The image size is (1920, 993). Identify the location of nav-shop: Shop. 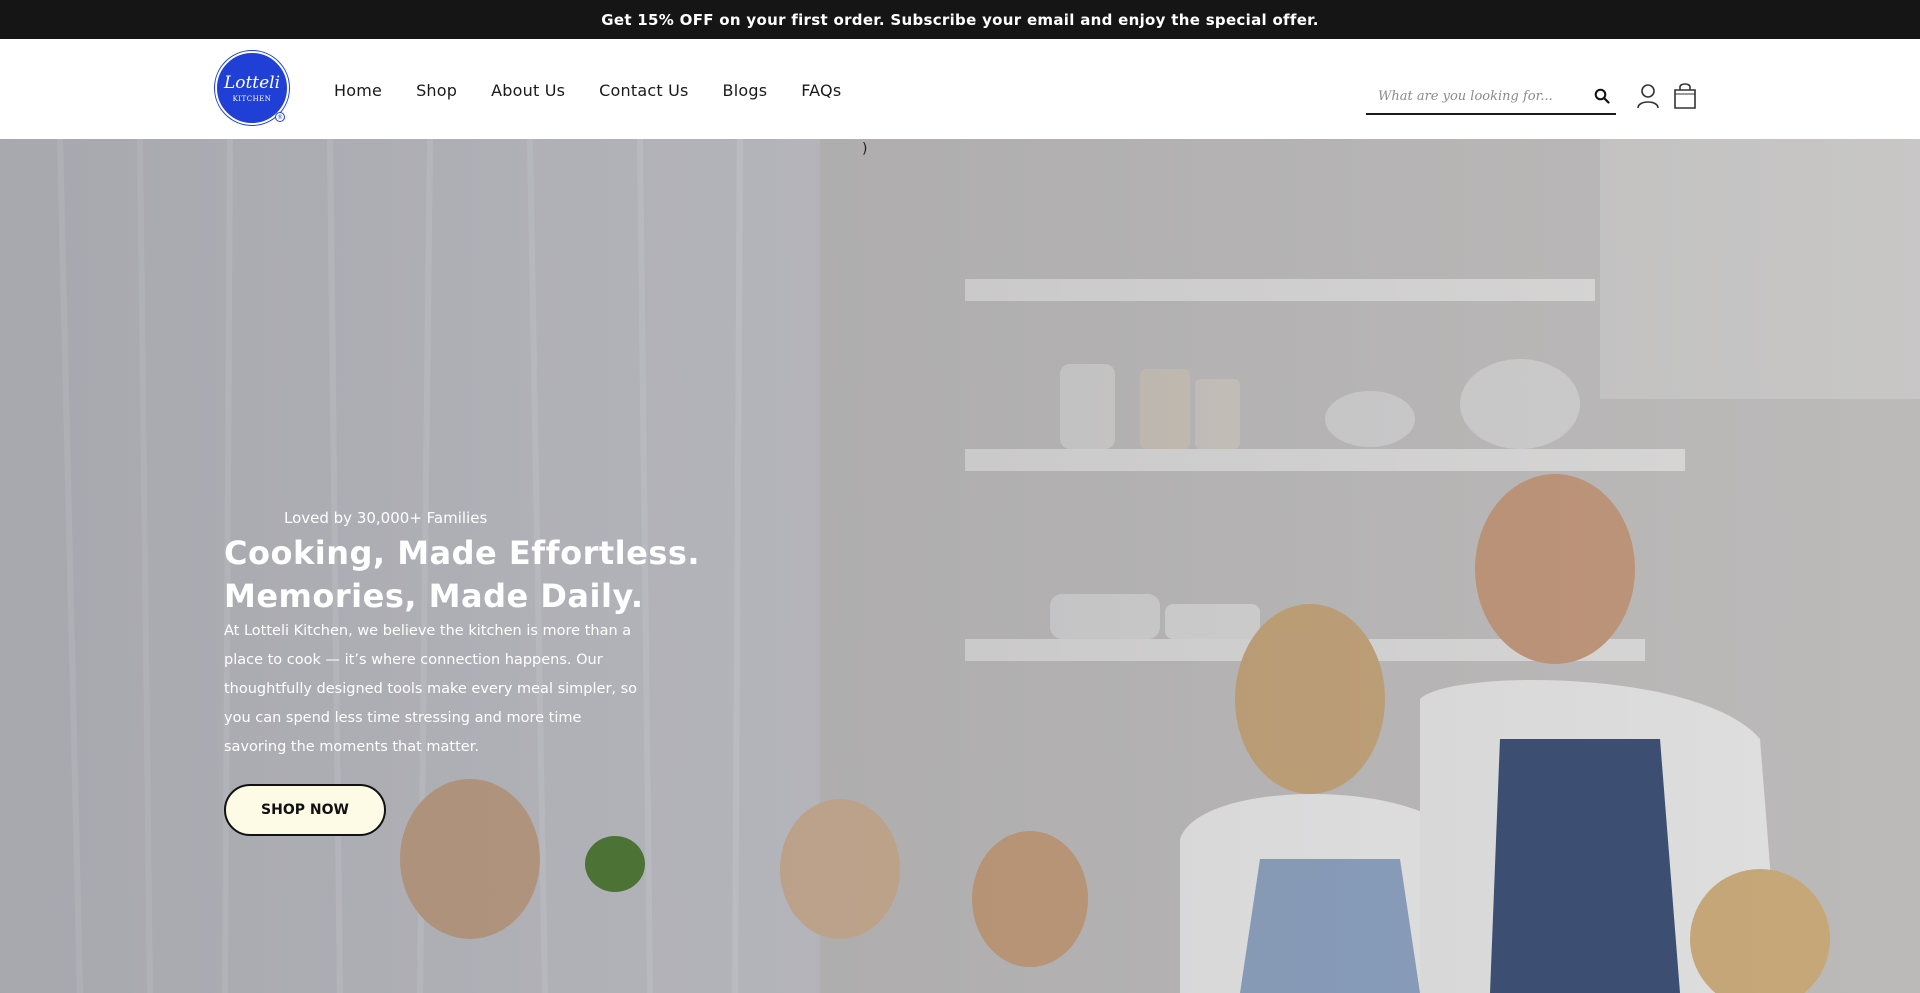
(436, 90).